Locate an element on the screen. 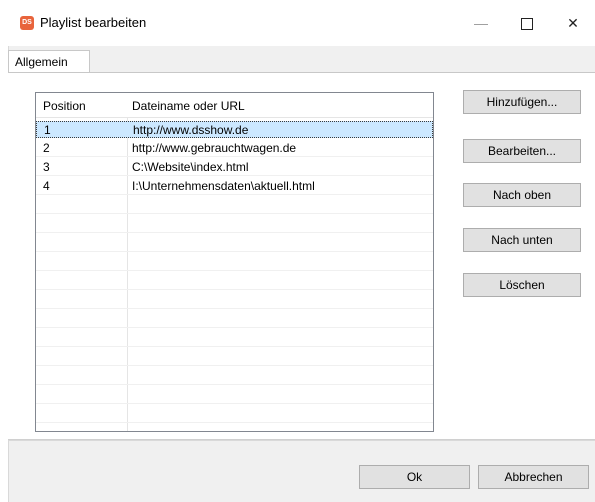  title-bar: DS Playlist bearbeiten — ✕ is located at coordinates (297, 23).